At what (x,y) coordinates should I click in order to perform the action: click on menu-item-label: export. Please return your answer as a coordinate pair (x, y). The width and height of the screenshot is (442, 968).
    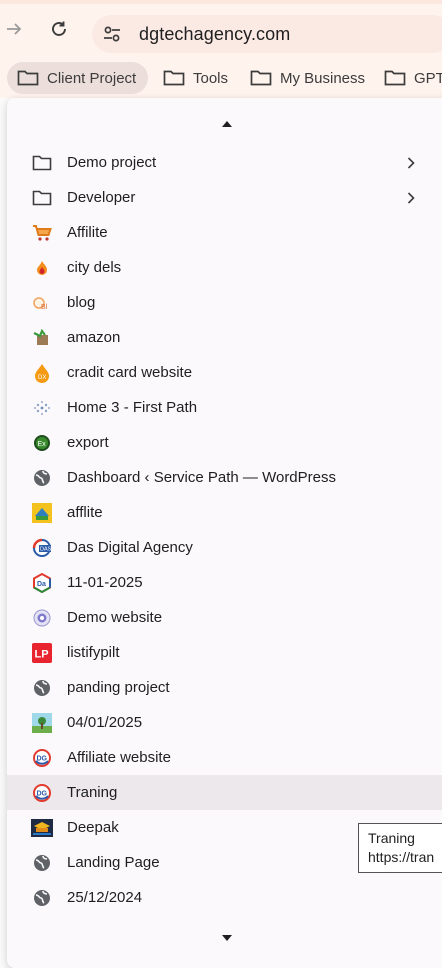
    Looking at the image, I should click on (88, 442).